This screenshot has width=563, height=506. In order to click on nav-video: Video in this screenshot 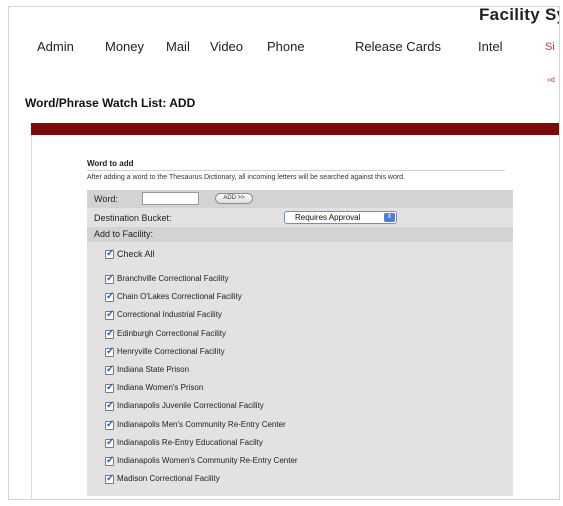, I will do `click(226, 46)`.